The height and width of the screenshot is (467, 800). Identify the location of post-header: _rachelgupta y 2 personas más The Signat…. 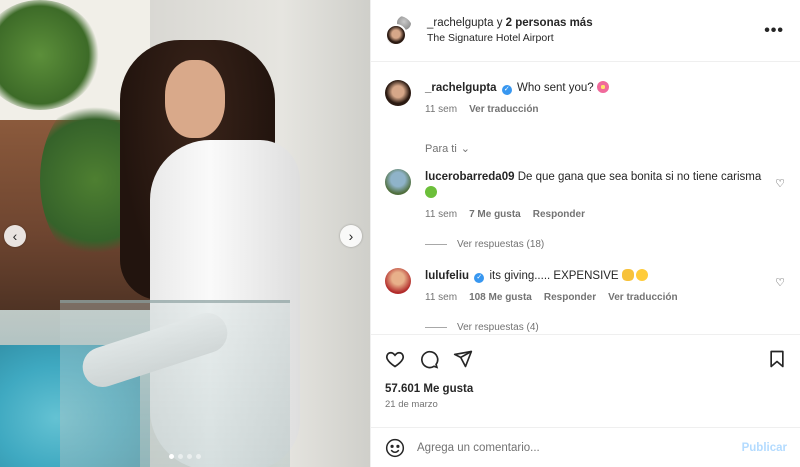
(585, 31).